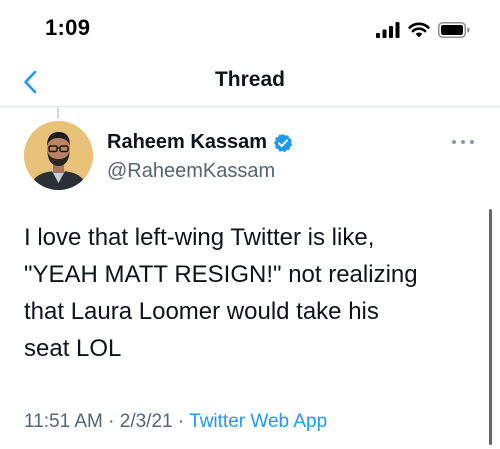 The width and height of the screenshot is (500, 449). I want to click on status-time: 1:09, so click(68, 27).